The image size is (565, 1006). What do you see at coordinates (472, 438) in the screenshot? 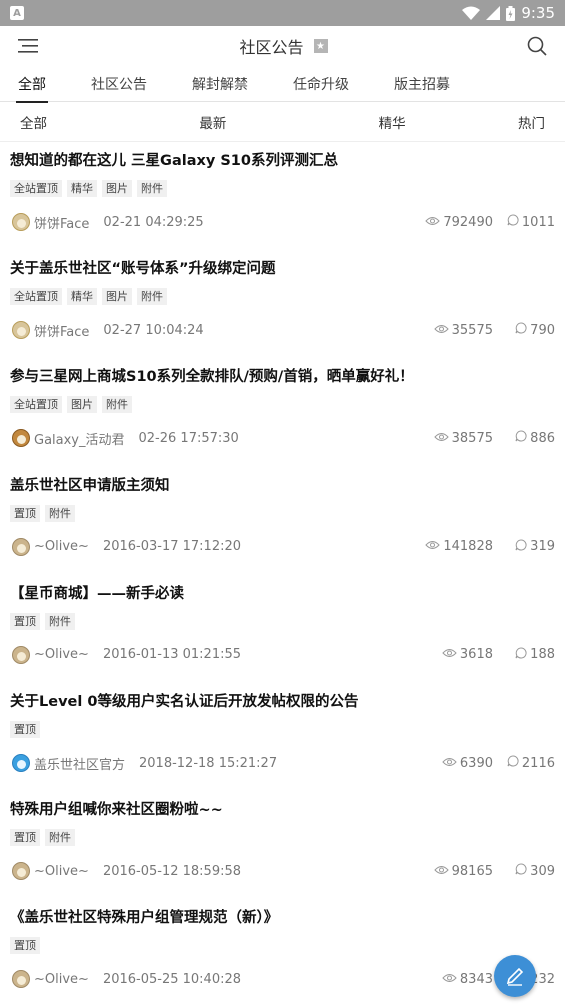
I see `view-count: 38575` at bounding box center [472, 438].